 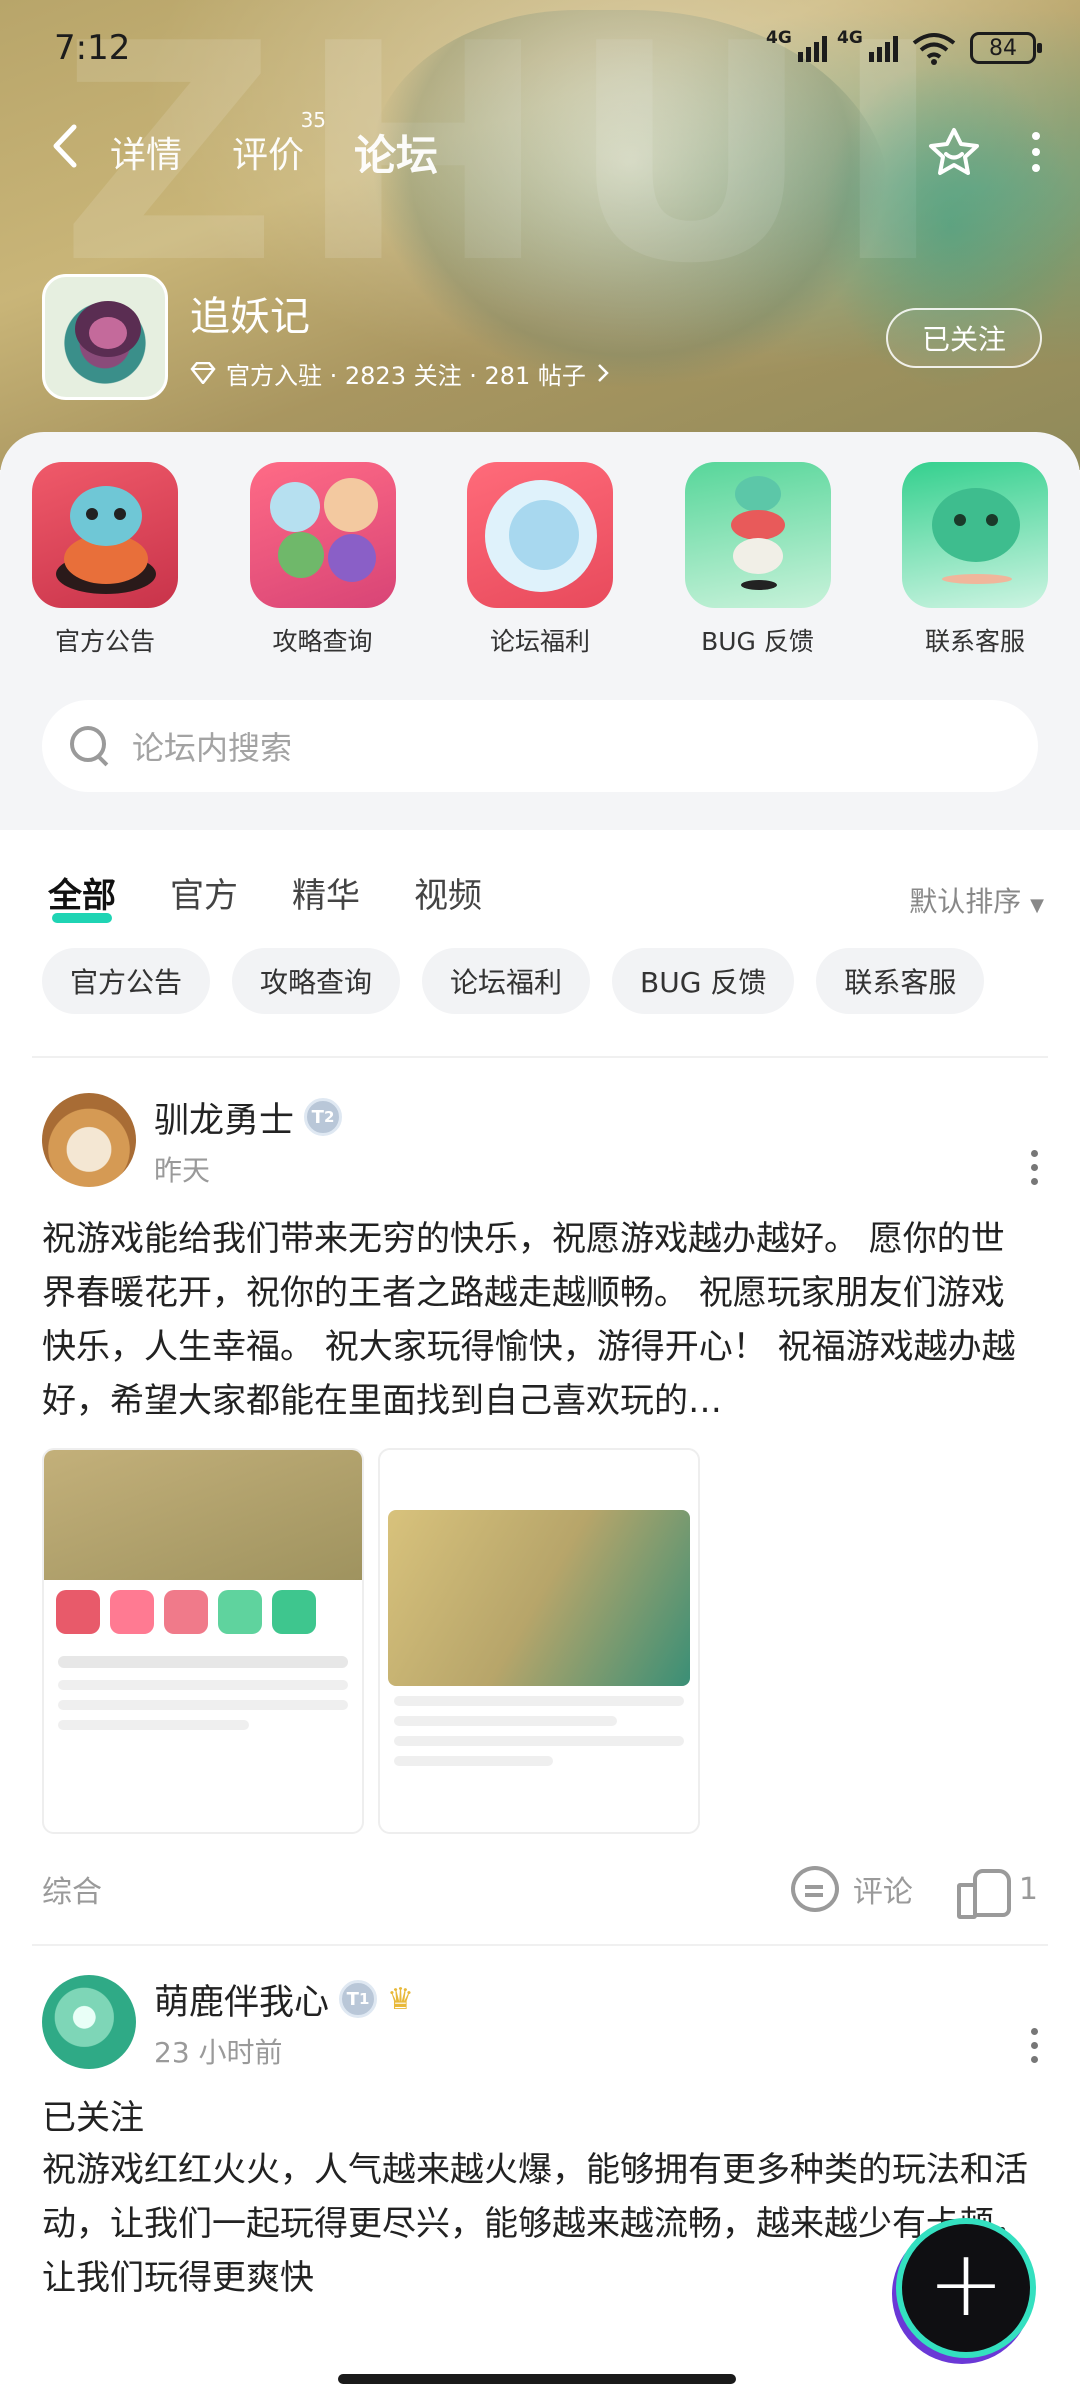 I want to click on quick-link-label: 论坛福利, so click(x=539, y=641).